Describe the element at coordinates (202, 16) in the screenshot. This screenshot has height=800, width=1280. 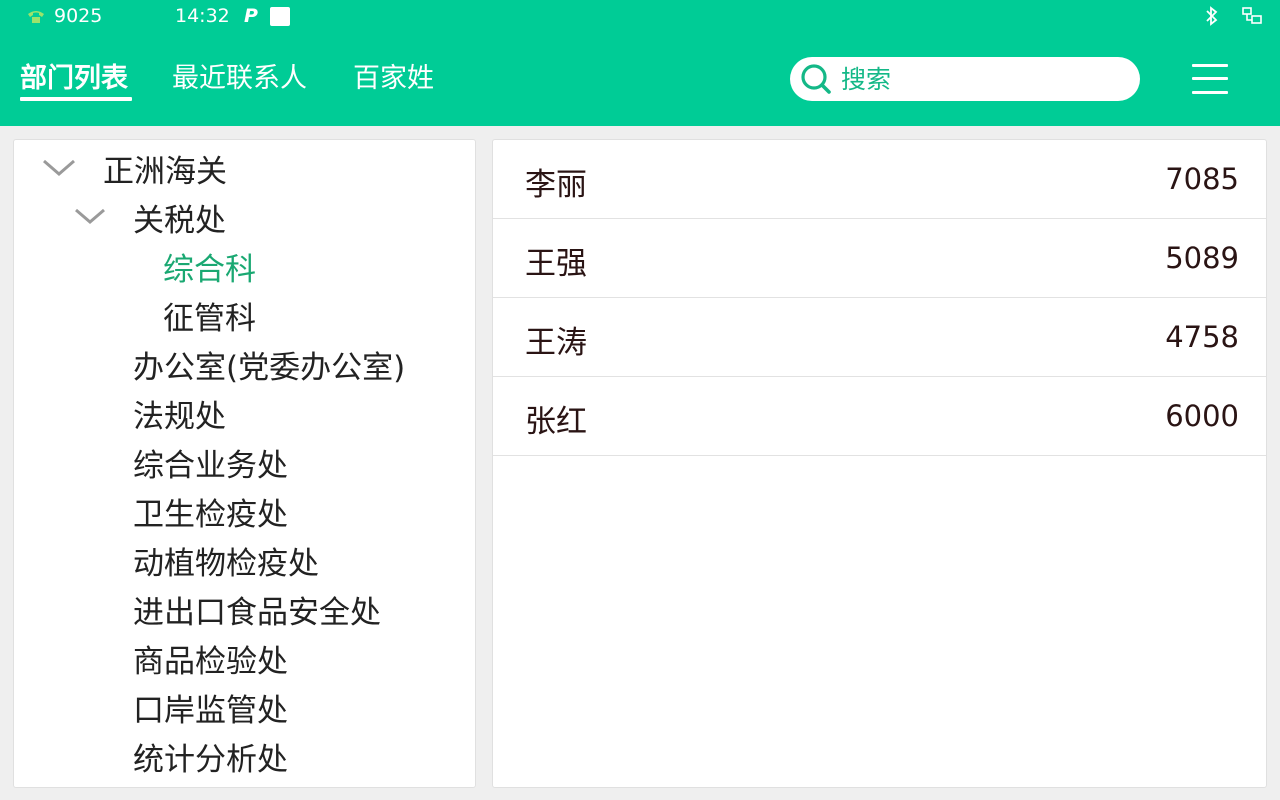
I see `status-time: 14:32` at that location.